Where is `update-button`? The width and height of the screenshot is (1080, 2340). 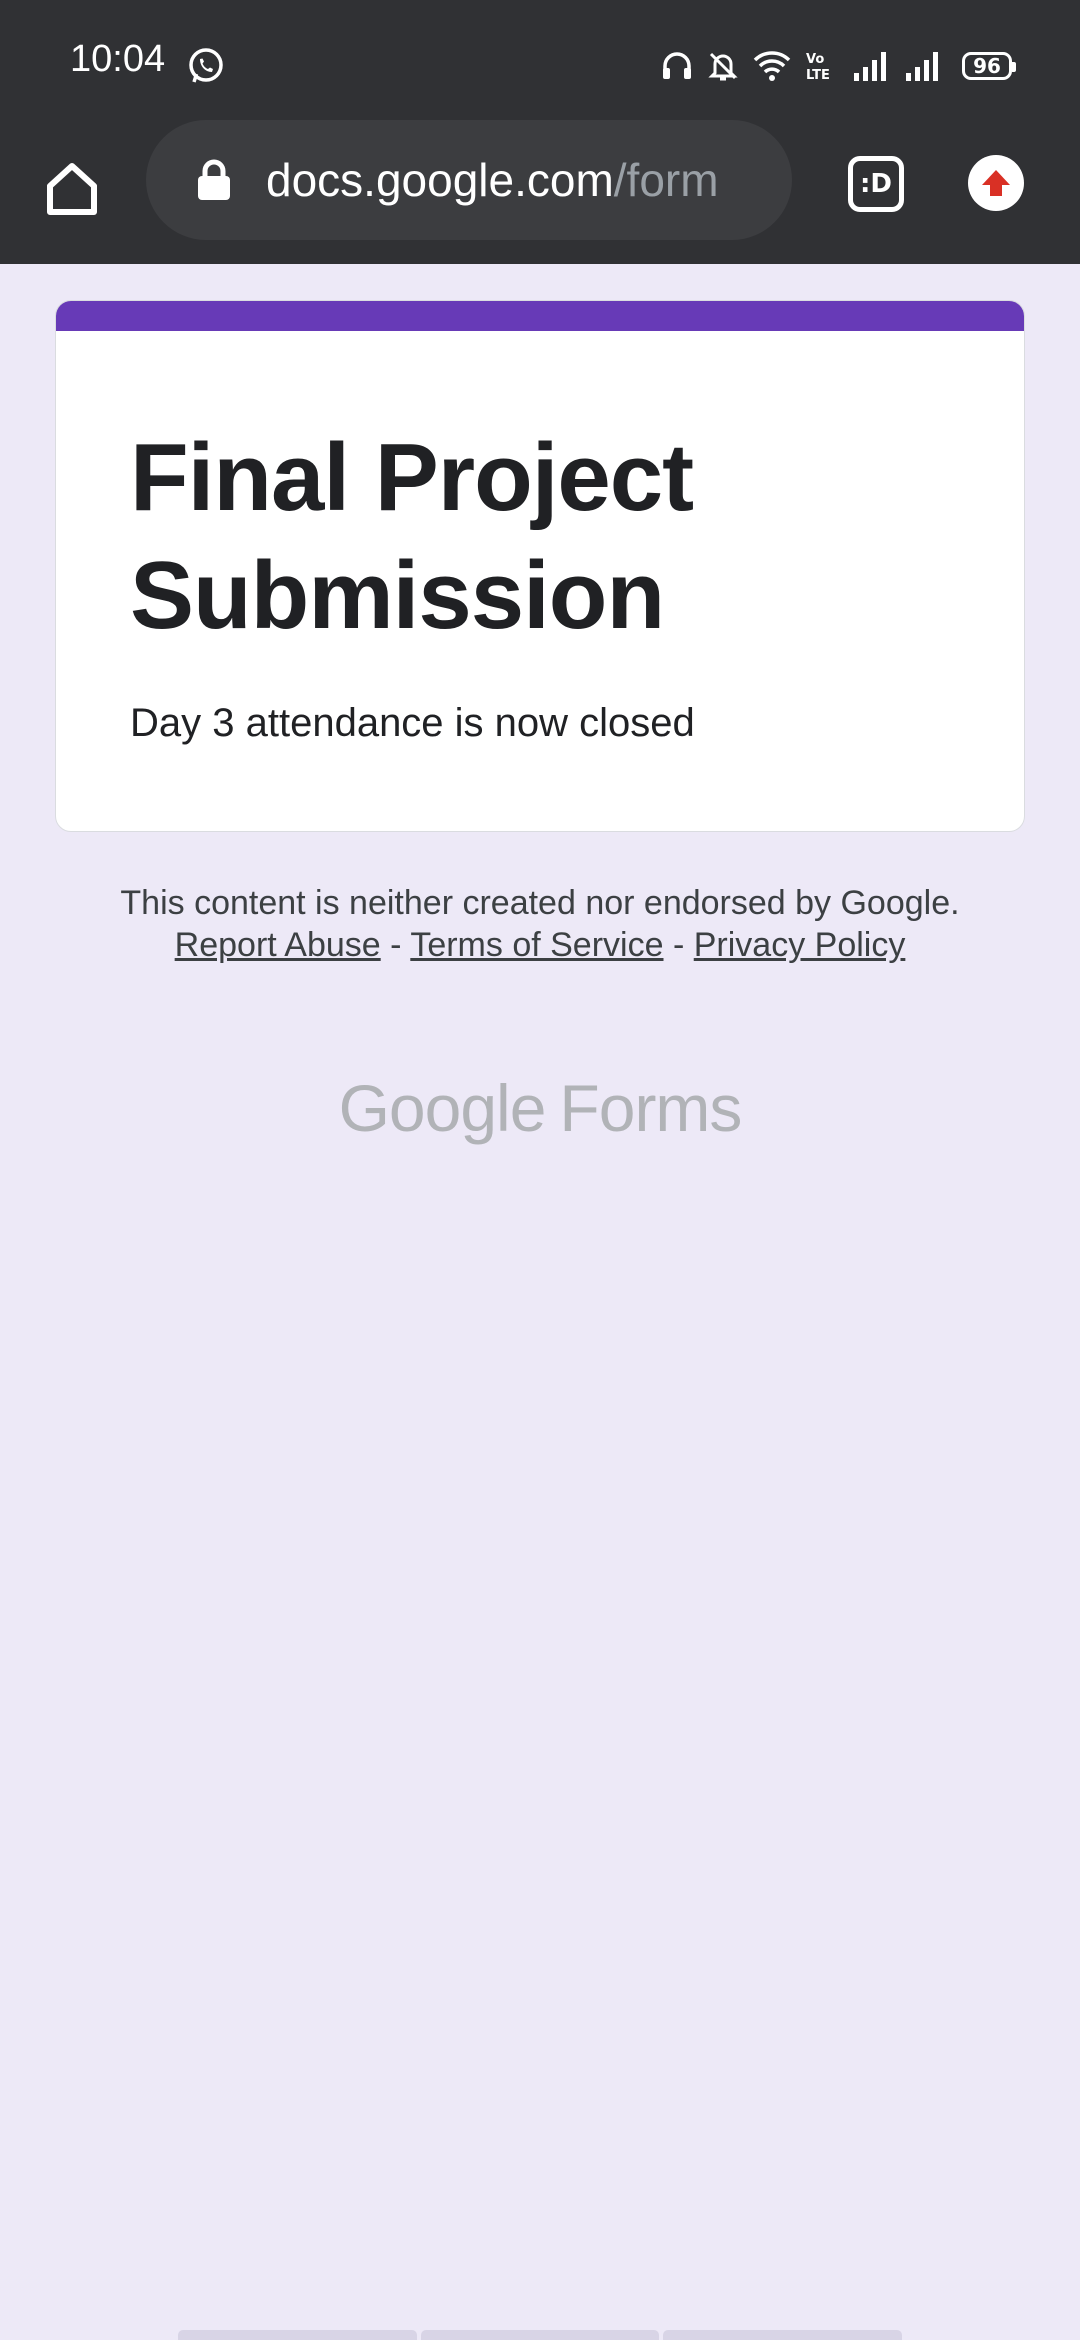 update-button is located at coordinates (996, 183).